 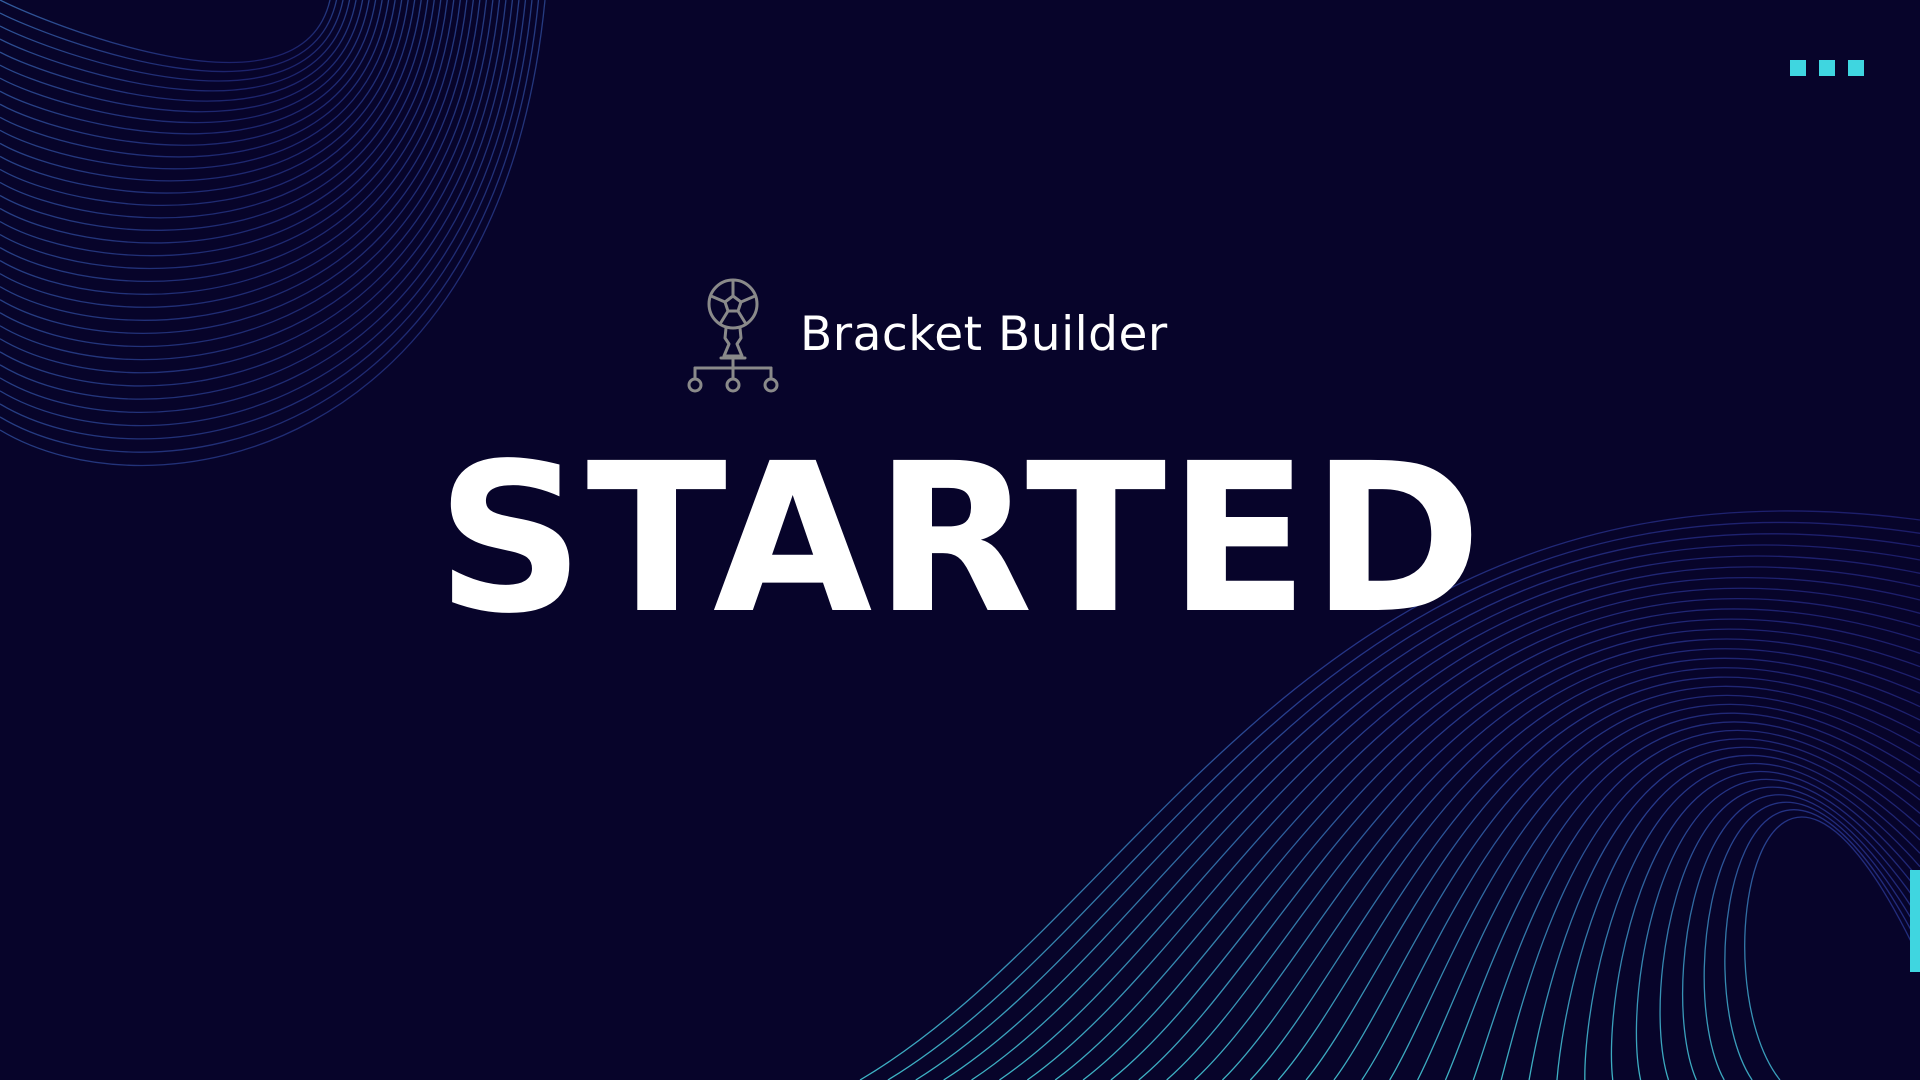 I want to click on trophy-bracket-icon, so click(x=733, y=335).